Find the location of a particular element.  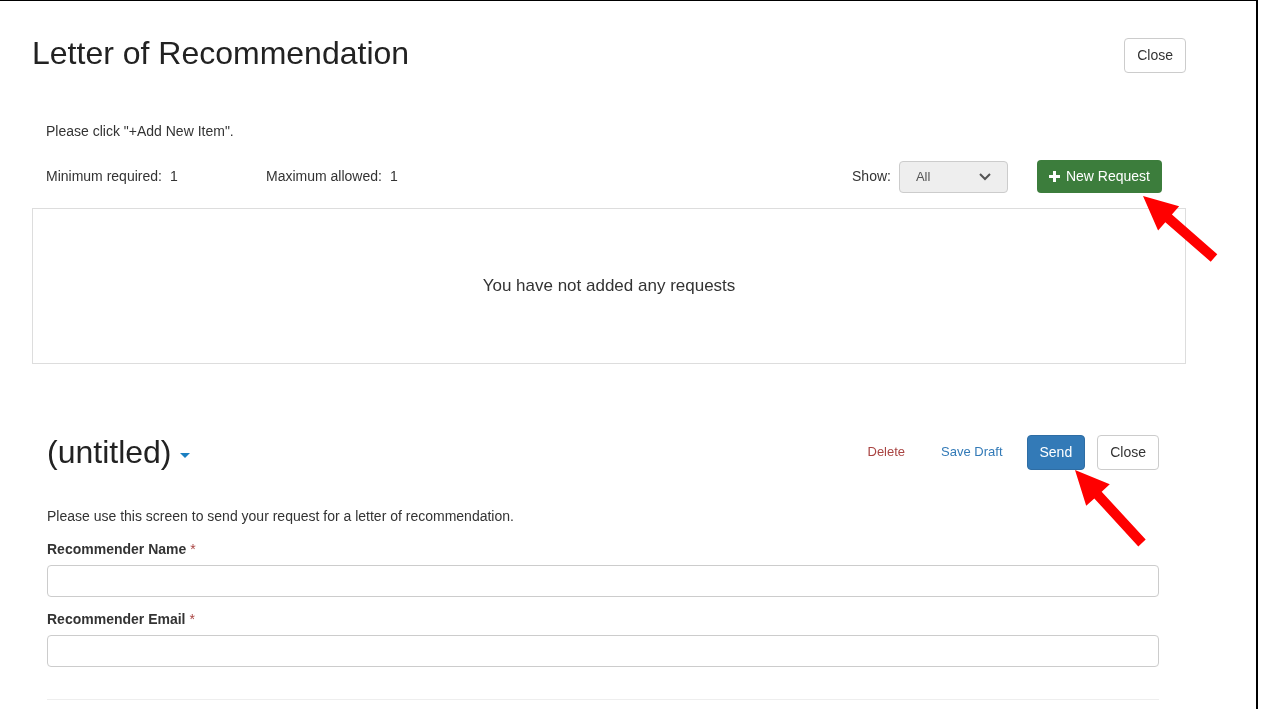

empty-message: You have not added any requests is located at coordinates (609, 286).